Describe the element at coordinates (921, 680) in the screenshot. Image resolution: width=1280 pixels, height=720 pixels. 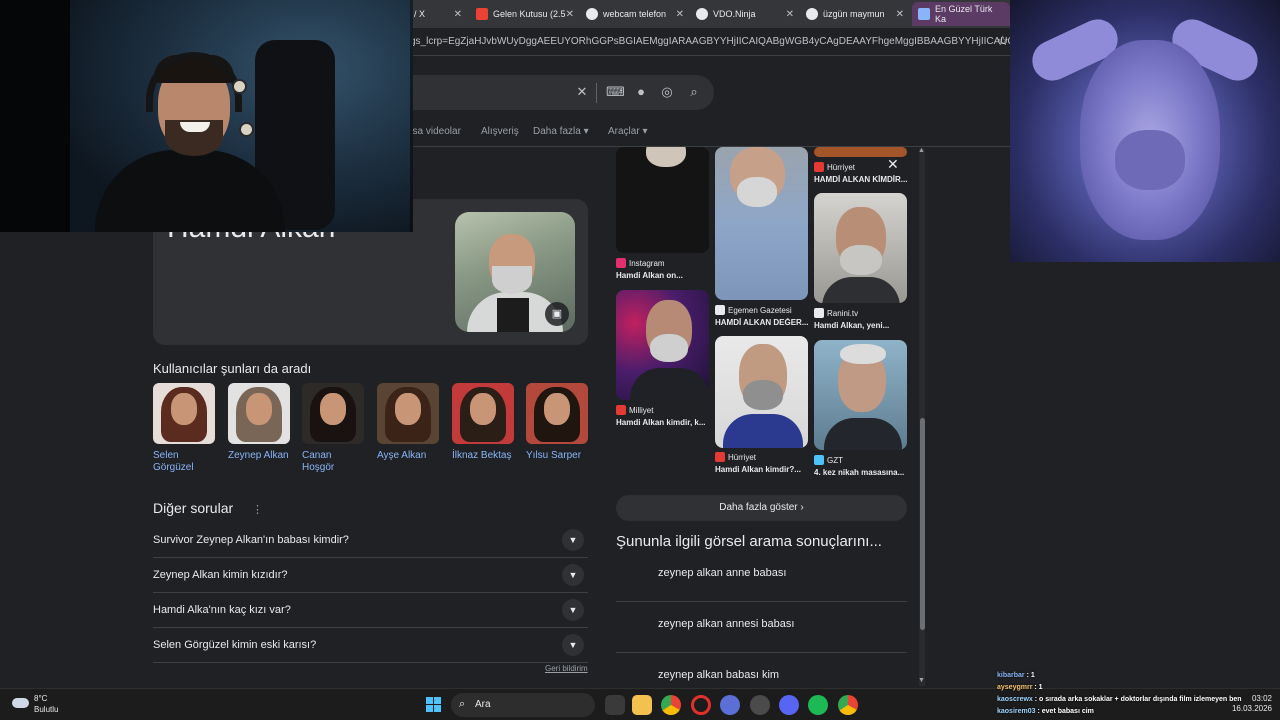
I see `scroll-down-icon: ▼` at that location.